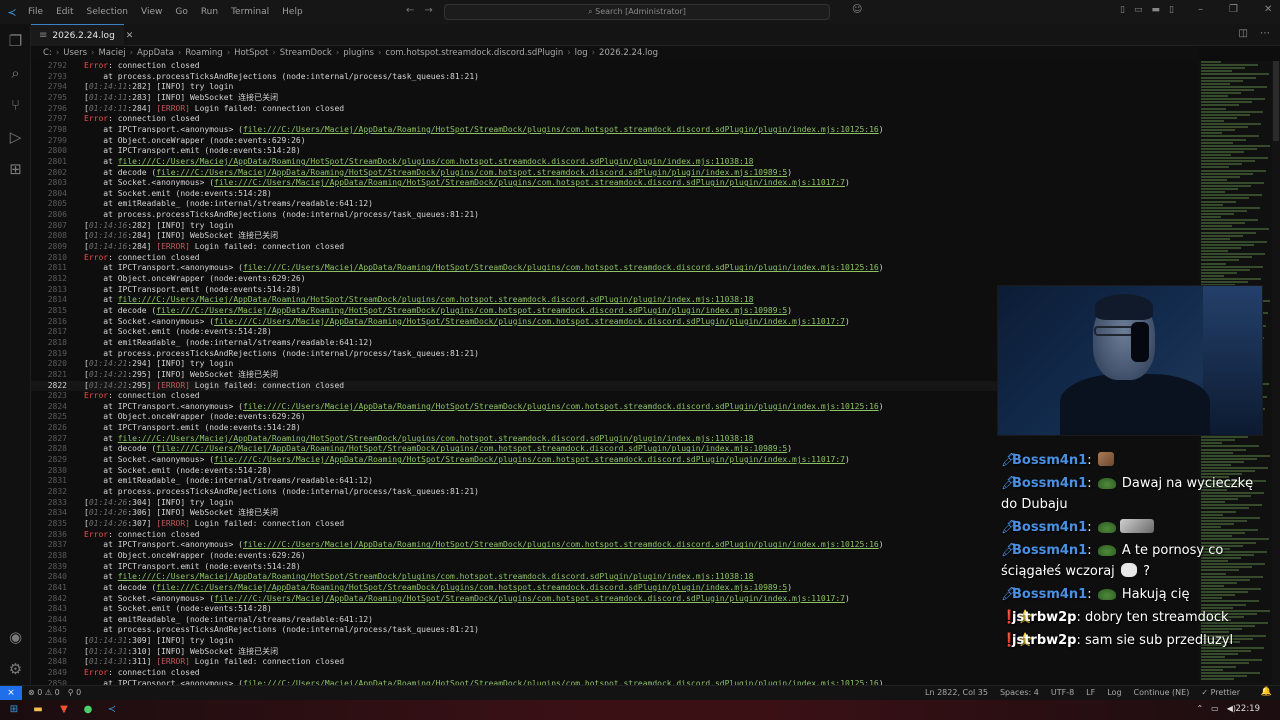 This screenshot has height=720, width=1280. What do you see at coordinates (151, 12) in the screenshot?
I see `menu-view: View` at bounding box center [151, 12].